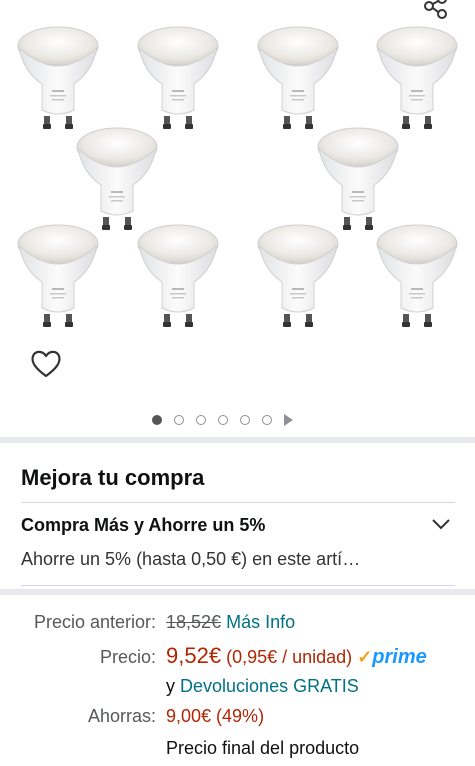  What do you see at coordinates (143, 525) in the screenshot?
I see `promo-title: Compra Más y Ahorre un 5%` at bounding box center [143, 525].